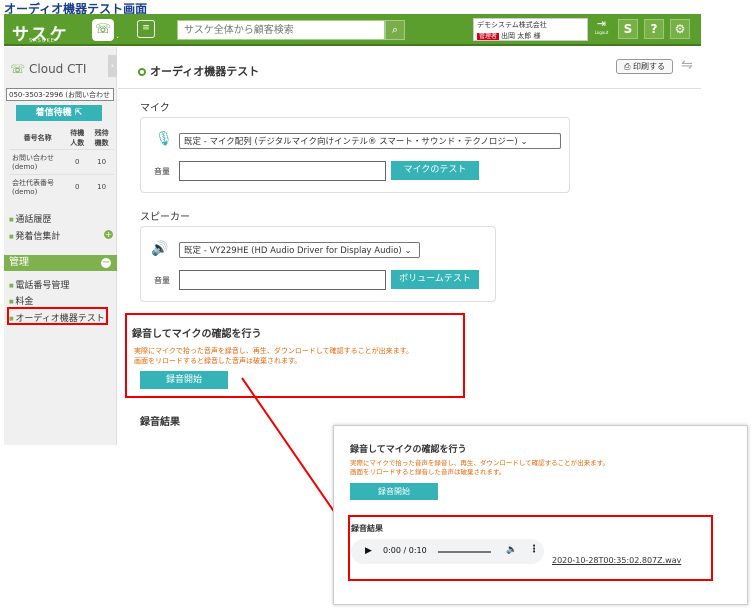  I want to click on zoom-record-title: 録音してマイクの確認を行う, so click(408, 450).